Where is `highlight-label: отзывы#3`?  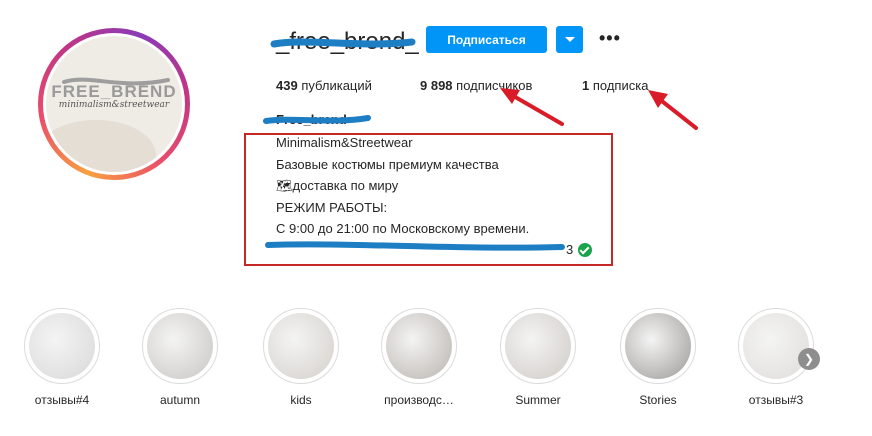
highlight-label: отзывы#3 is located at coordinates (776, 400).